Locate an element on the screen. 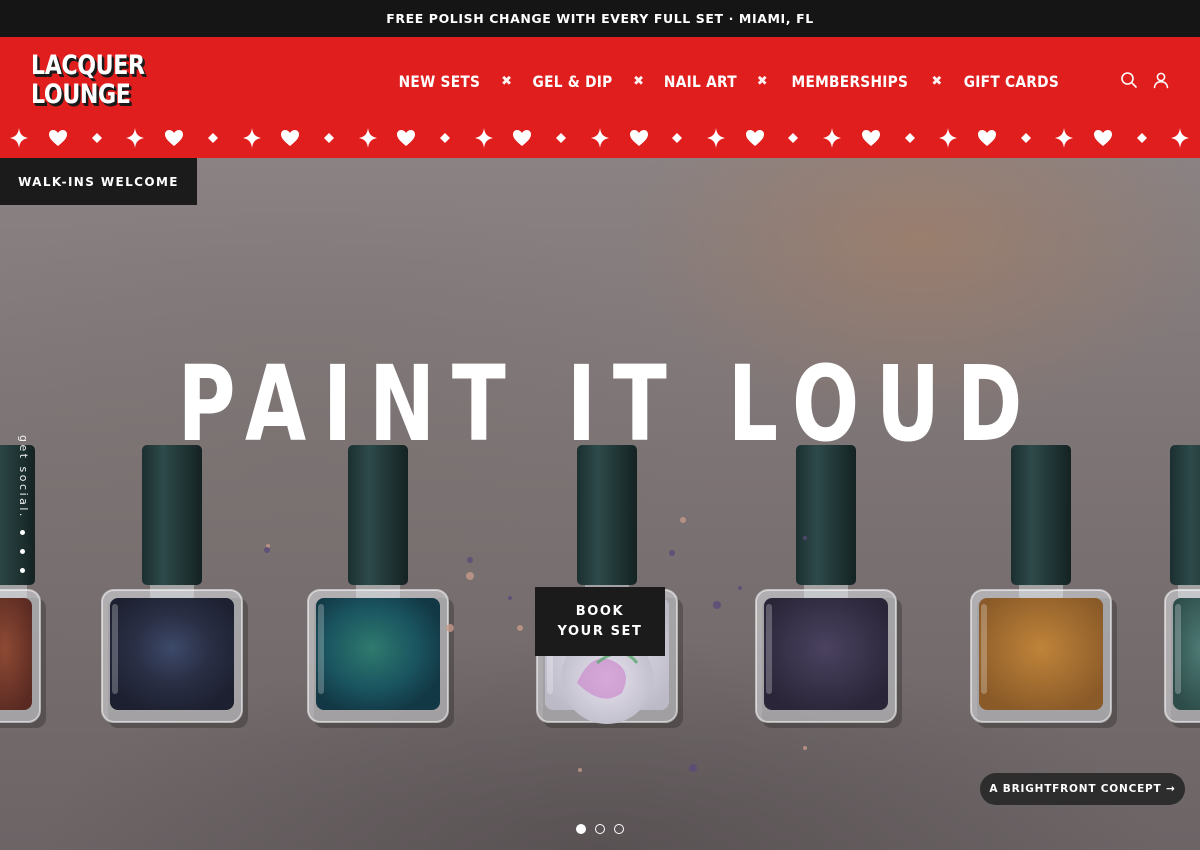  brand-logo-line2: LOUNGE is located at coordinates (81, 94).